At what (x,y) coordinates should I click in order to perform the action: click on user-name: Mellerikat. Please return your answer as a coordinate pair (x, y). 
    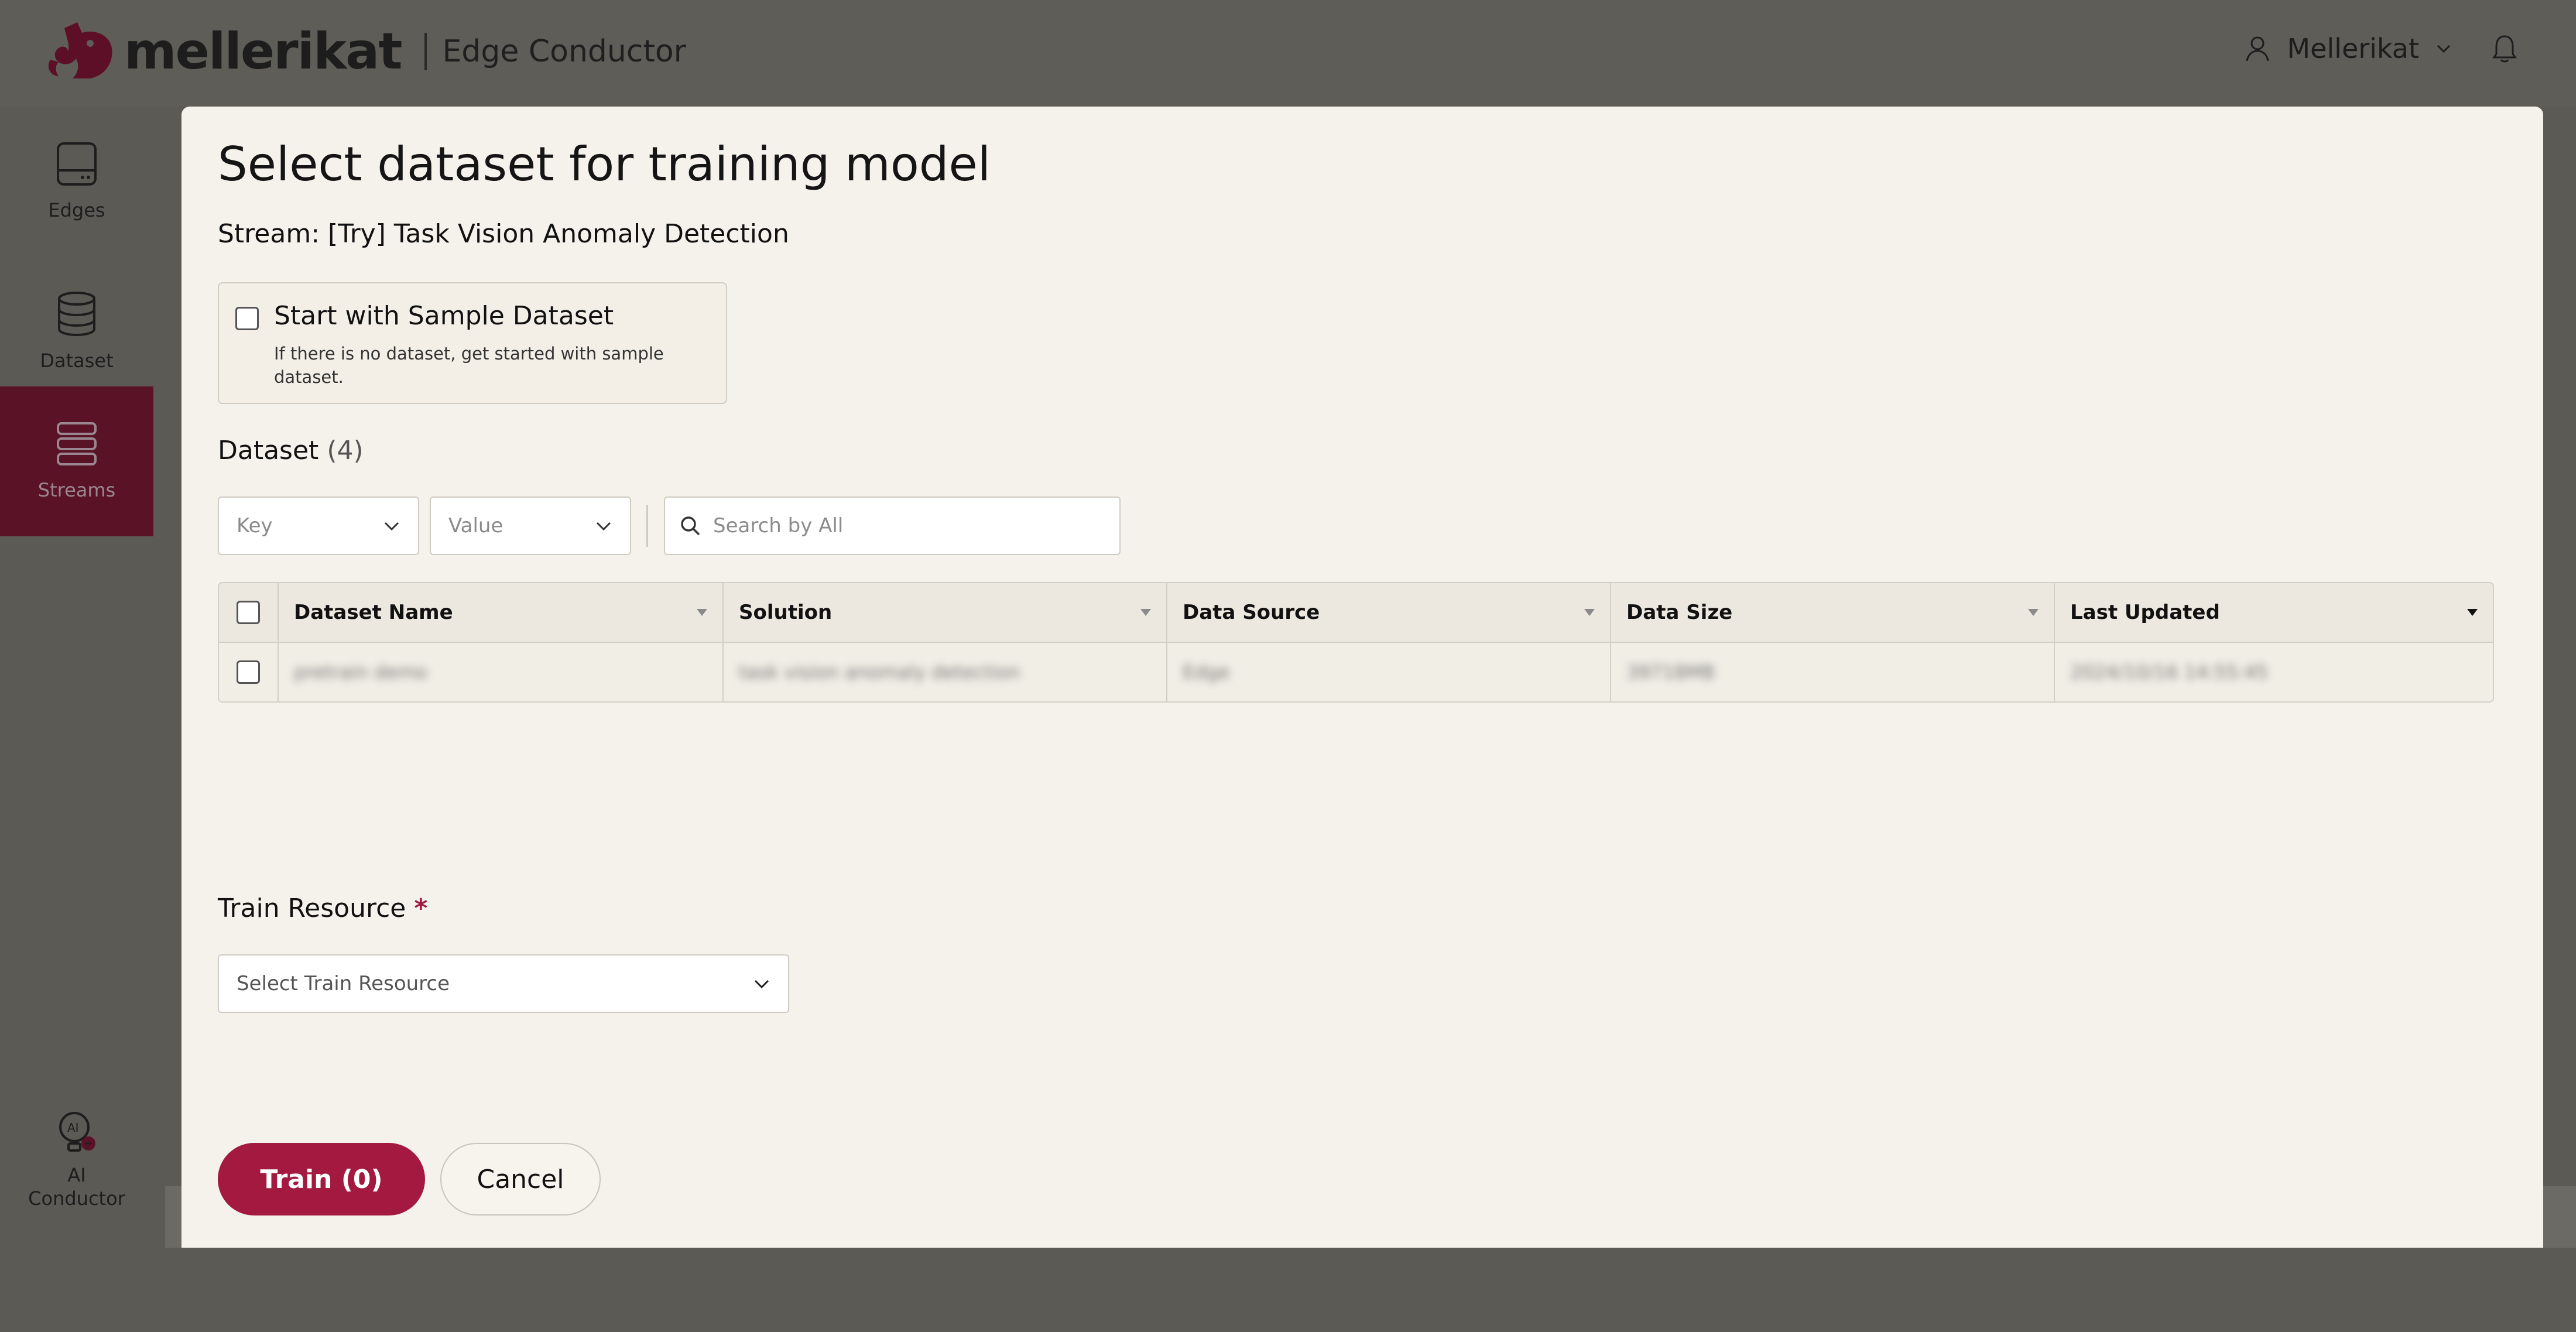
    Looking at the image, I should click on (2353, 49).